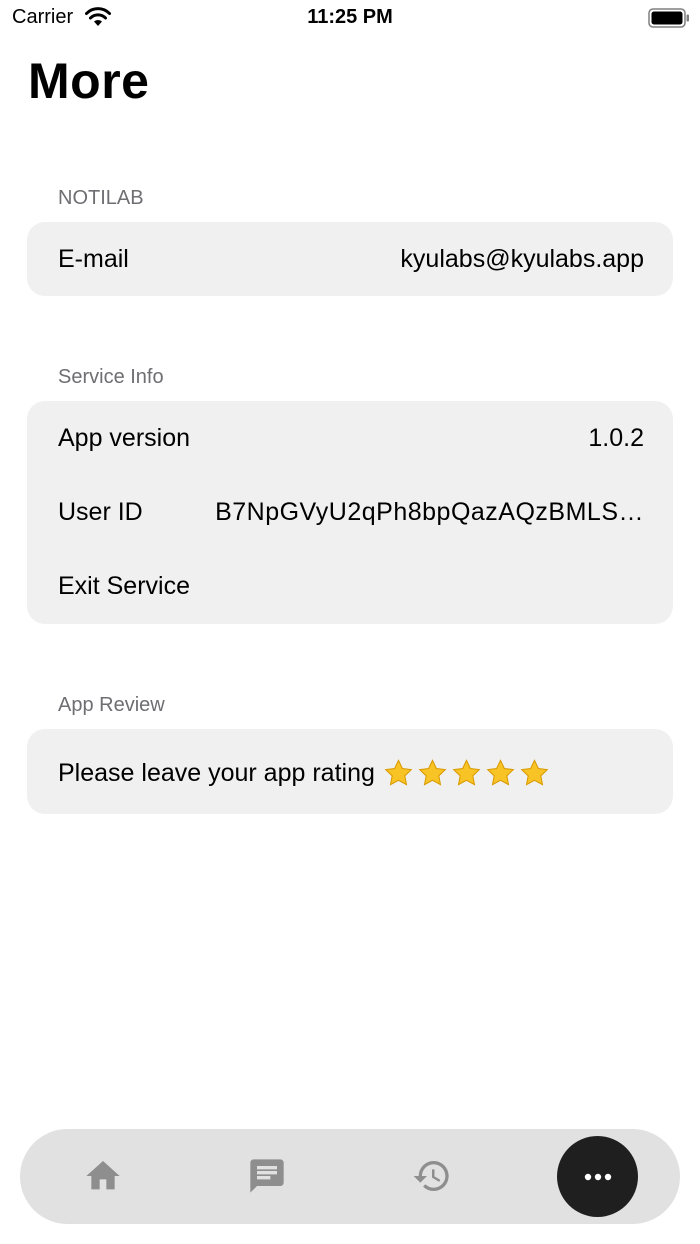  What do you see at coordinates (124, 437) in the screenshot?
I see `app-version-label: App version` at bounding box center [124, 437].